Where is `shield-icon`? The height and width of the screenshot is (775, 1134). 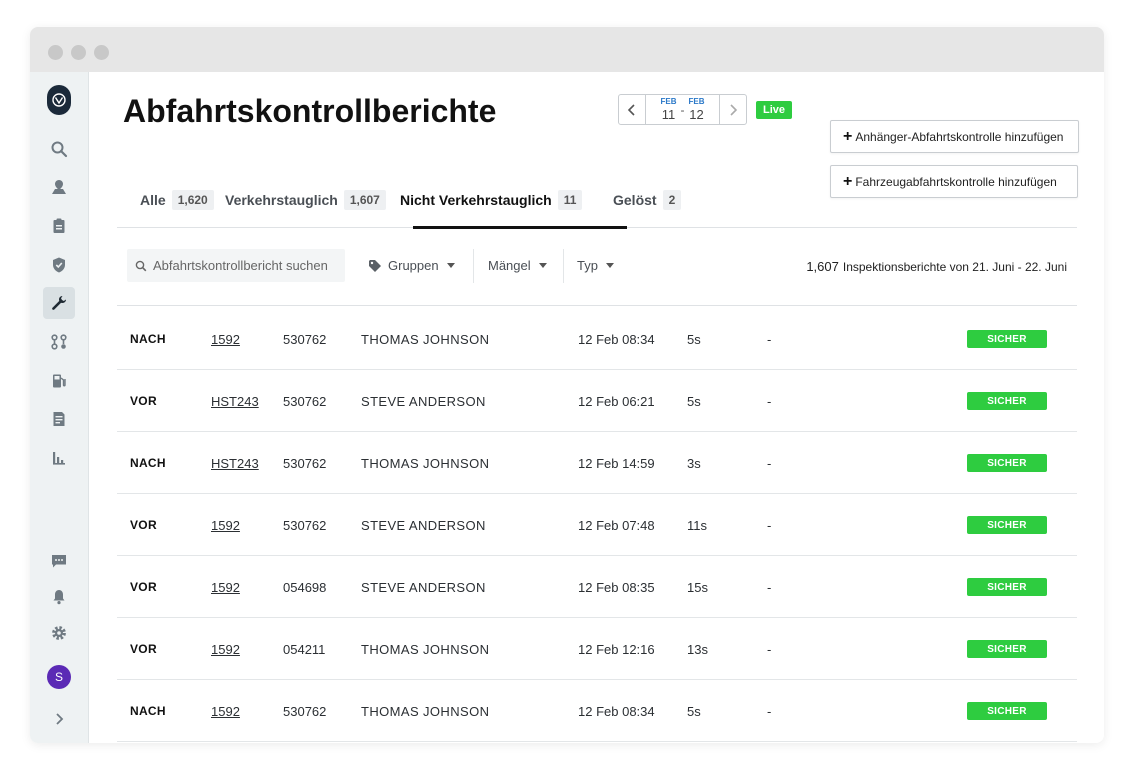 shield-icon is located at coordinates (59, 265).